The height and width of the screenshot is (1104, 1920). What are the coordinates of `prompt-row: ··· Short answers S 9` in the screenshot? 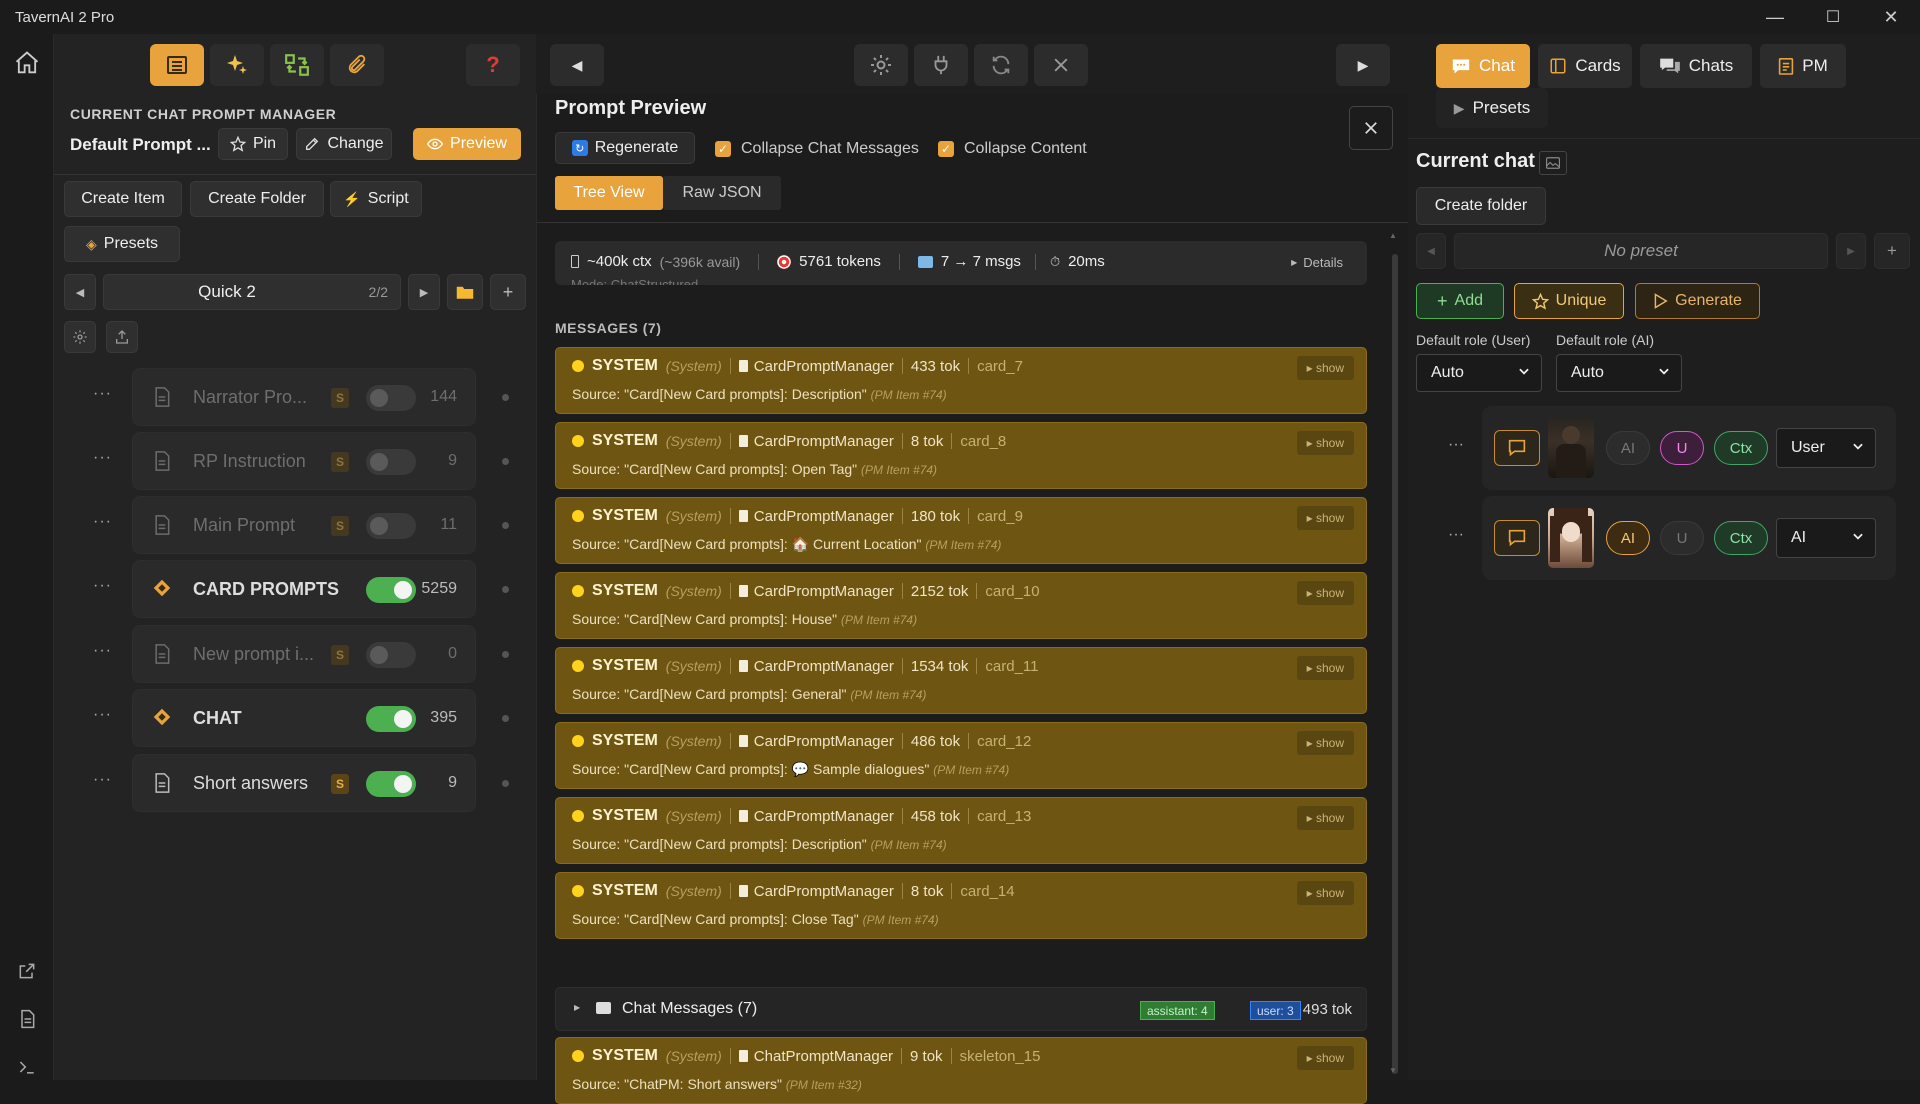 It's located at (301, 783).